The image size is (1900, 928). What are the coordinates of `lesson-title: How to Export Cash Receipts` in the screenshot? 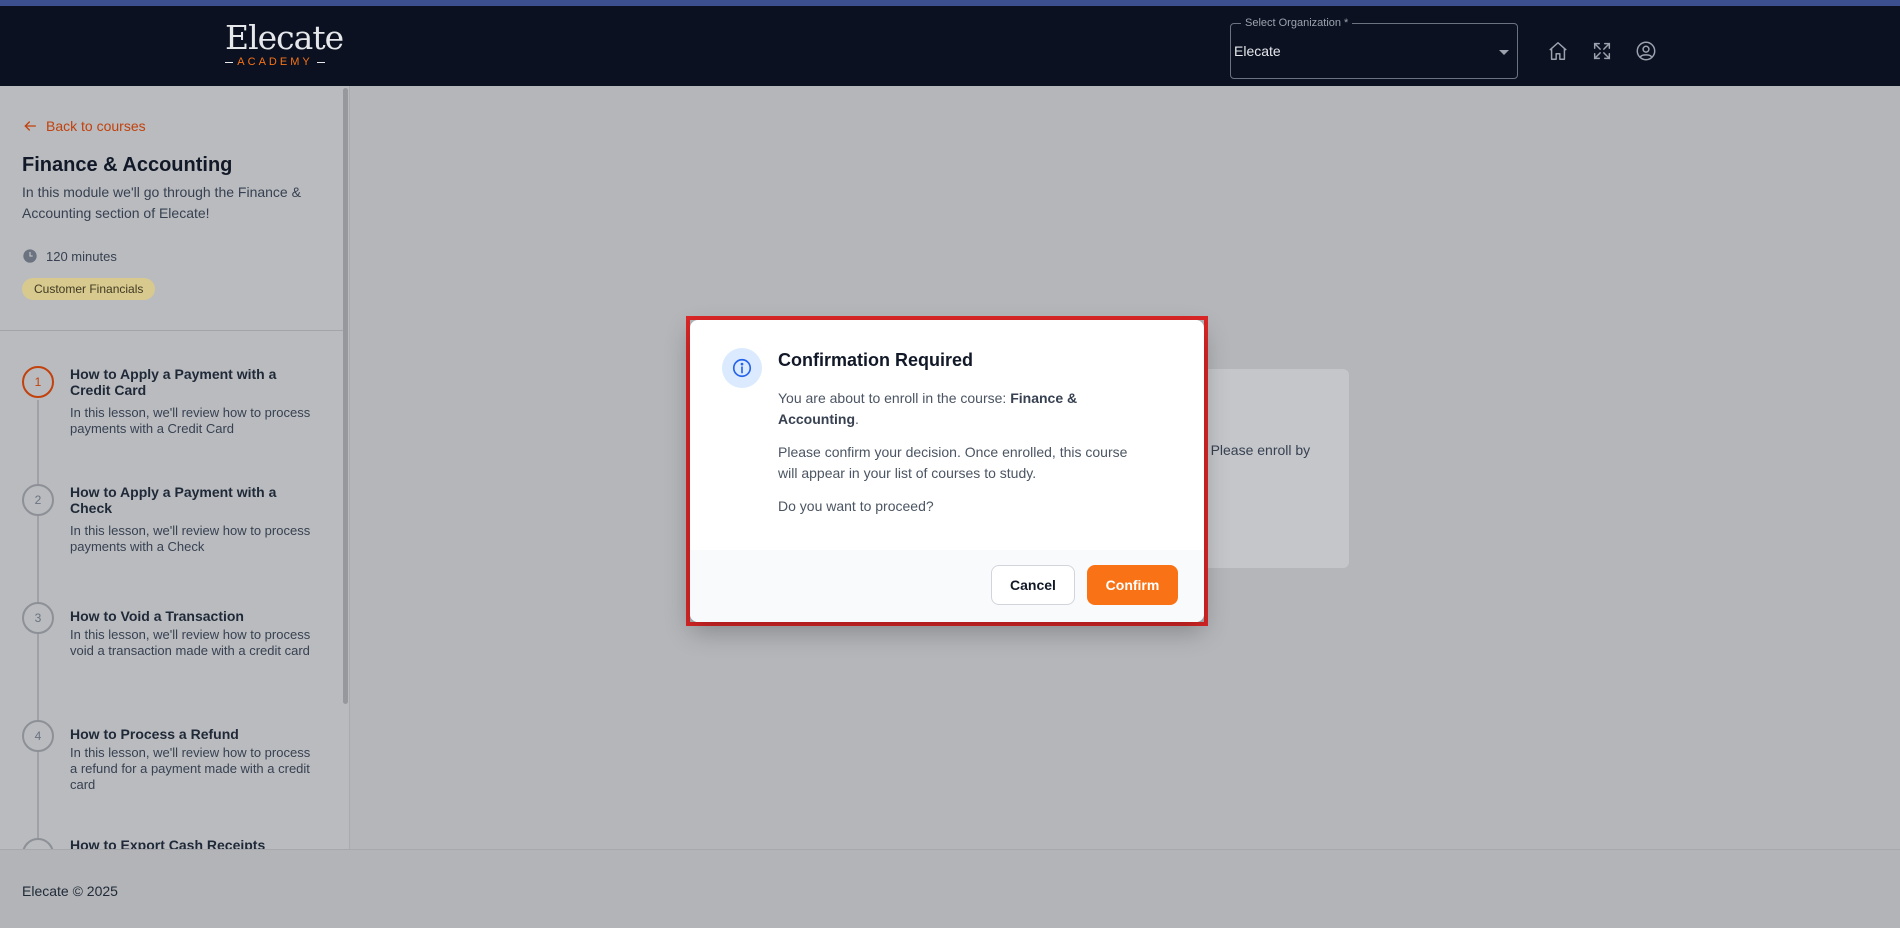 It's located at (168, 843).